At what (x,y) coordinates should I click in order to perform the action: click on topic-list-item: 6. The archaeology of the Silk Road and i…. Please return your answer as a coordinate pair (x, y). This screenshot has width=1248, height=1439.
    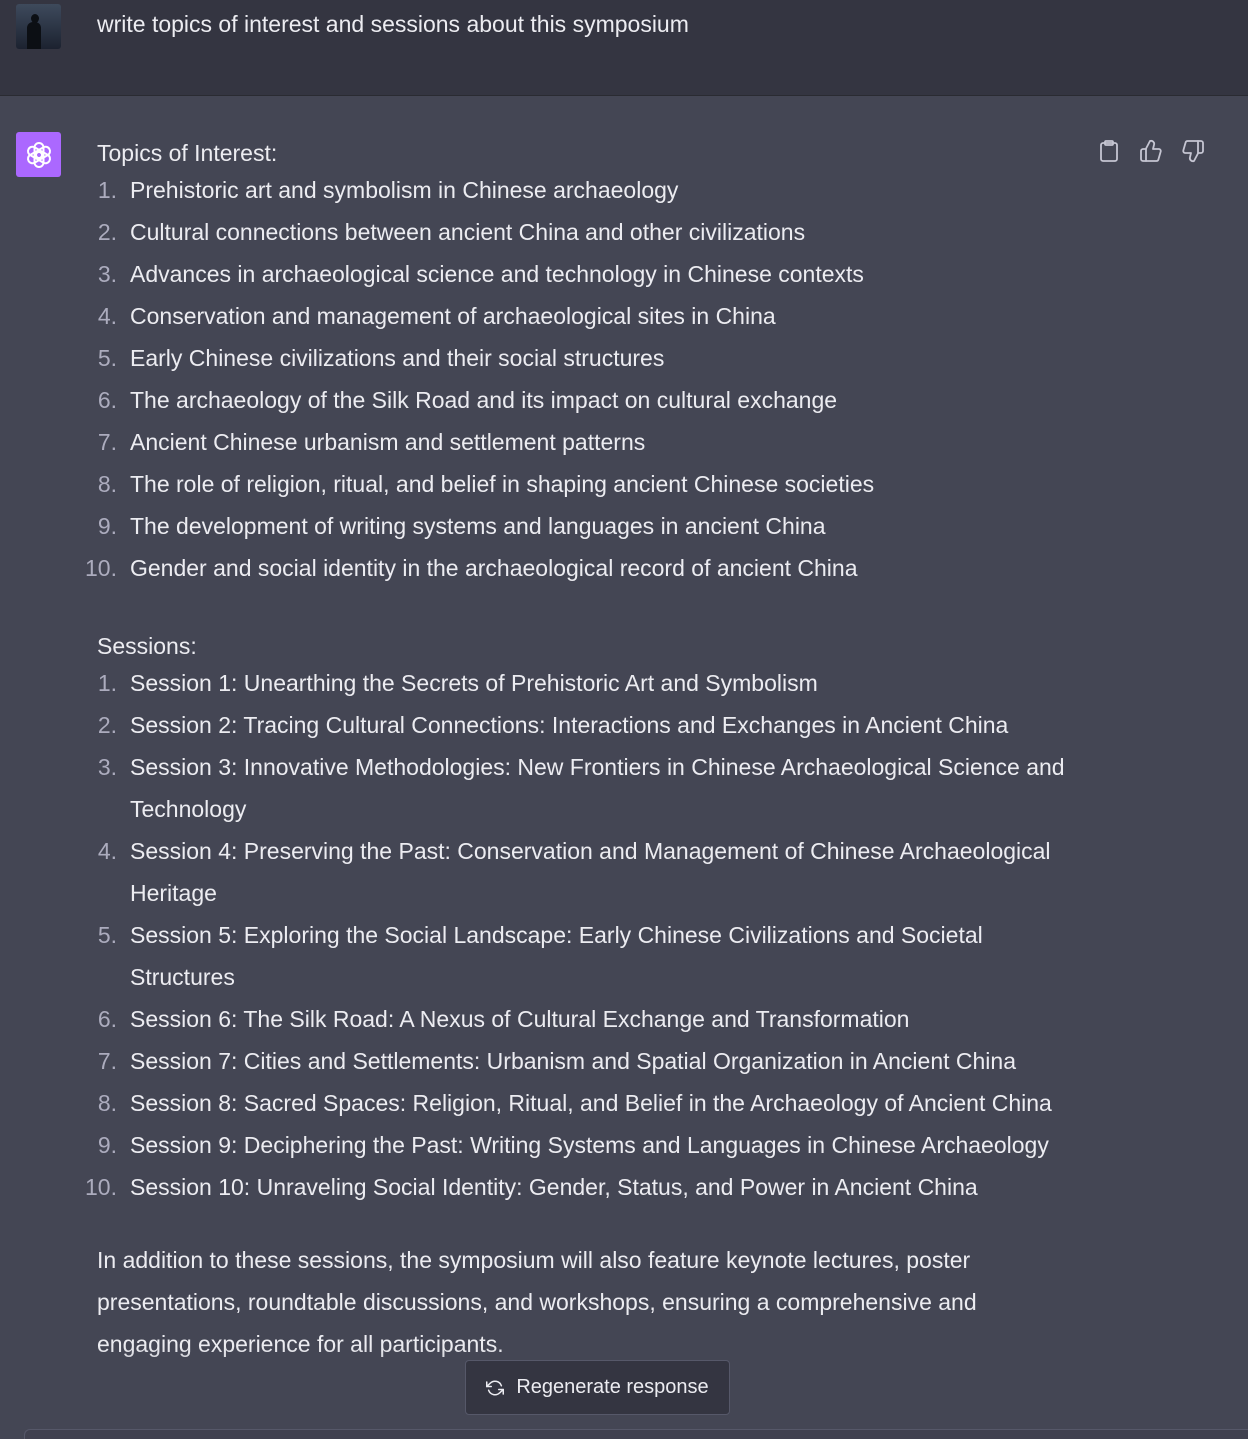
    Looking at the image, I should click on (597, 400).